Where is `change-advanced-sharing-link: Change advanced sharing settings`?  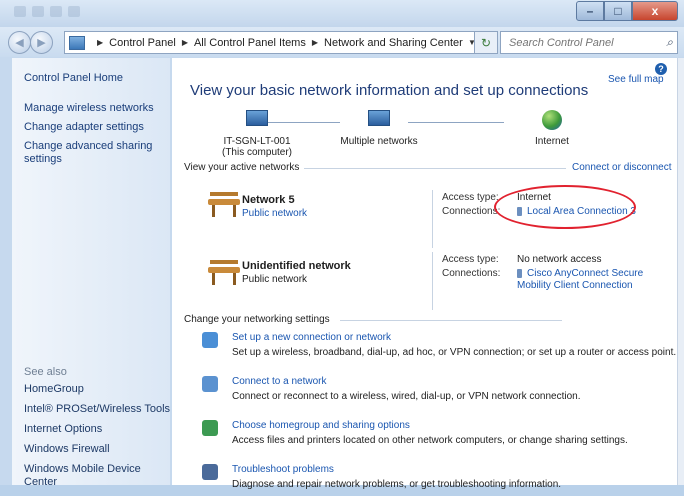
change-advanced-sharing-link: Change advanced sharing settings is located at coordinates (89, 153).